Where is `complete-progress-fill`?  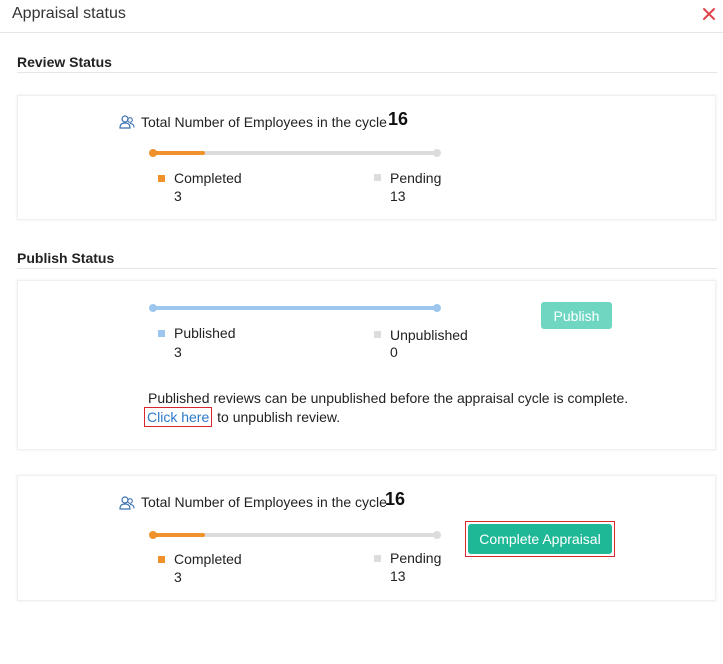
complete-progress-fill is located at coordinates (178, 535).